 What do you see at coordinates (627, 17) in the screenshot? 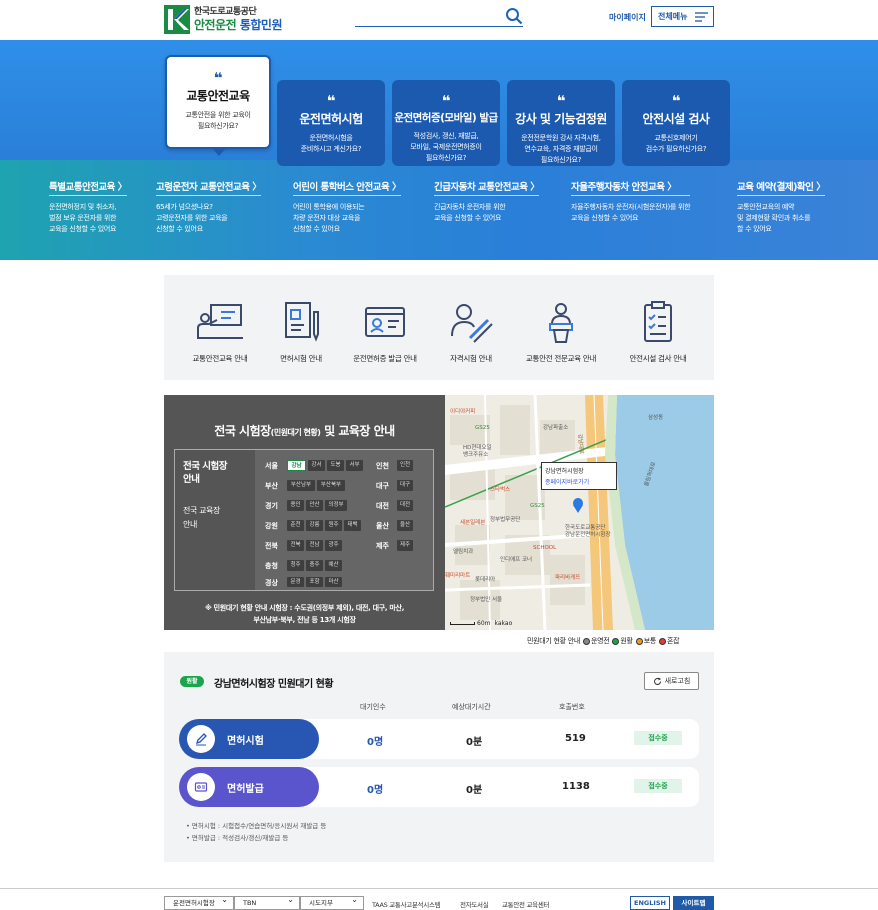
I see `mypage-link: 마이페이지` at bounding box center [627, 17].